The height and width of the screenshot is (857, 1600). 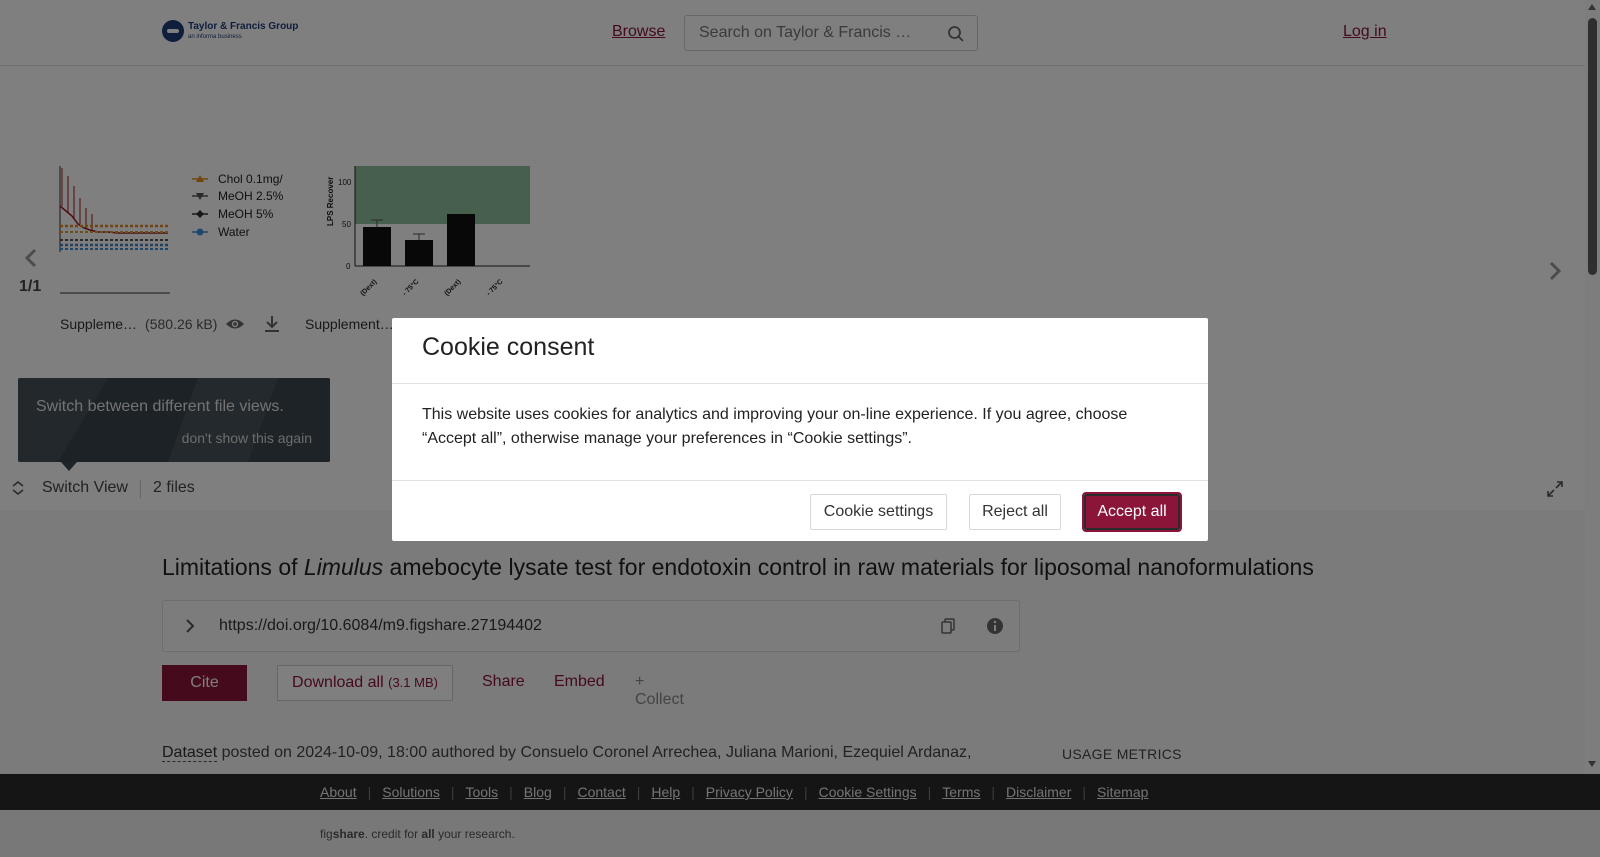 I want to click on cookie-settings-button: Cookie settings, so click(x=878, y=512).